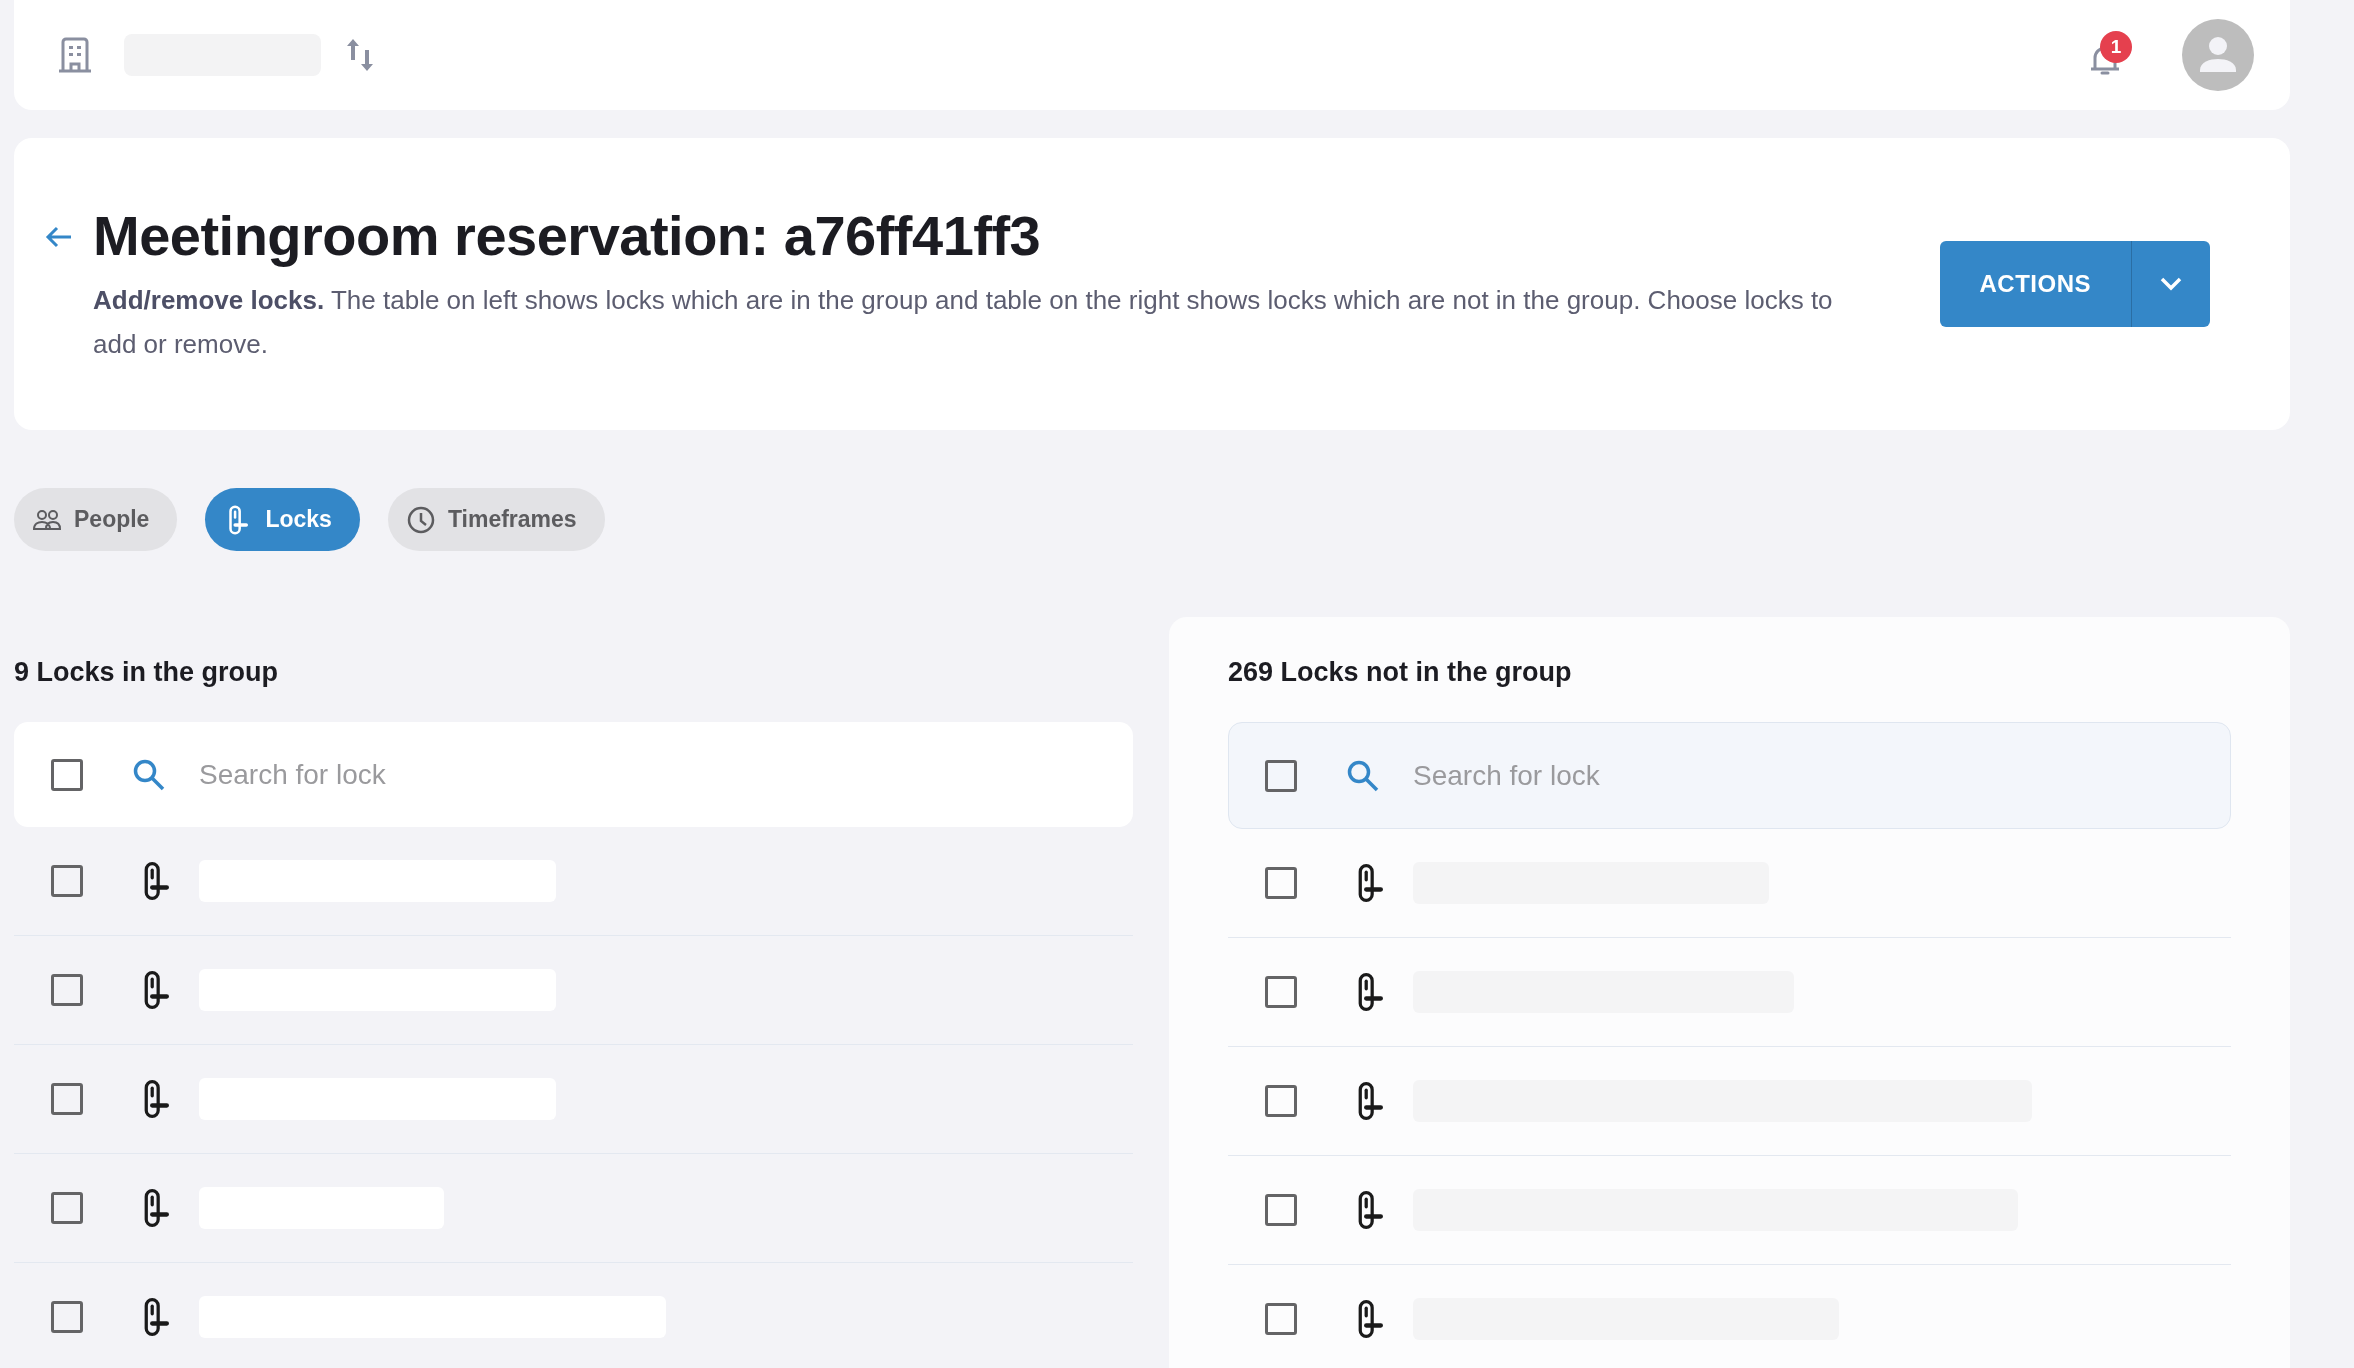  I want to click on clock-icon, so click(420, 519).